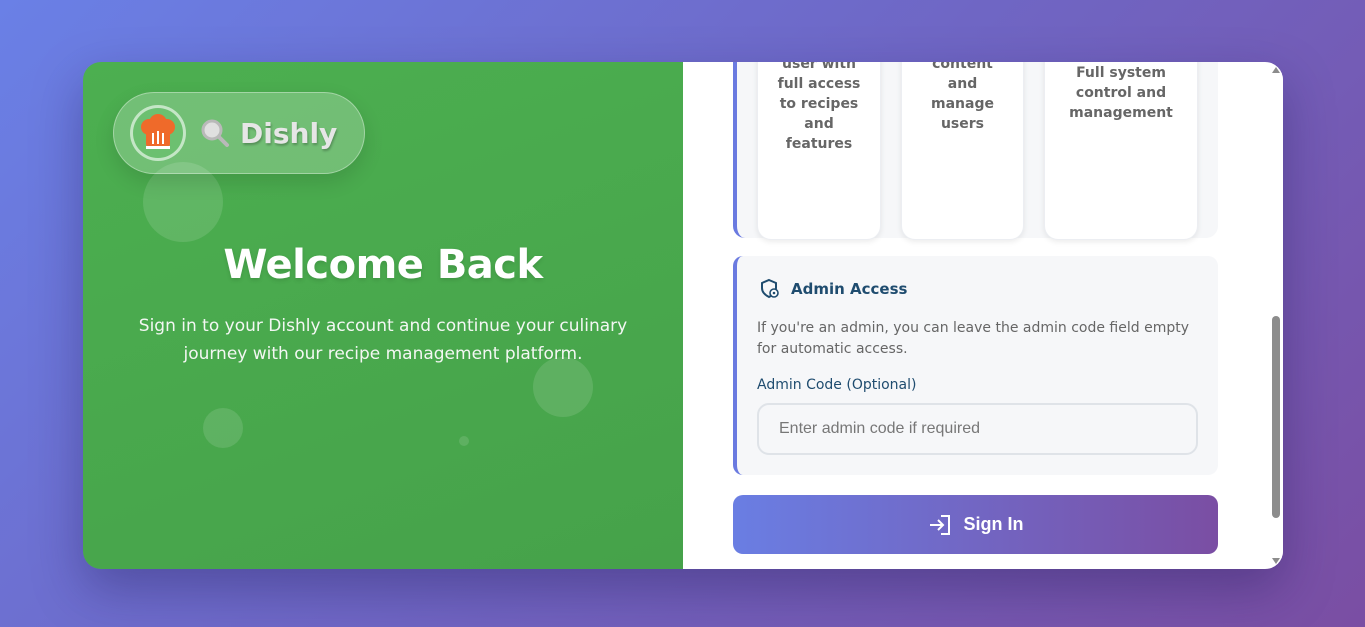 This screenshot has height=627, width=1365. Describe the element at coordinates (837, 385) in the screenshot. I see `admin-code-label: Admin Code (Optional)` at that location.